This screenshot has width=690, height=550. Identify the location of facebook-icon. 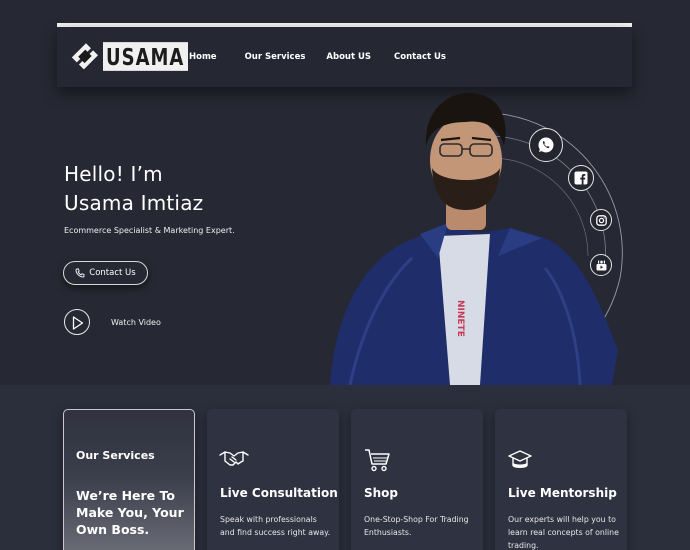
(581, 178).